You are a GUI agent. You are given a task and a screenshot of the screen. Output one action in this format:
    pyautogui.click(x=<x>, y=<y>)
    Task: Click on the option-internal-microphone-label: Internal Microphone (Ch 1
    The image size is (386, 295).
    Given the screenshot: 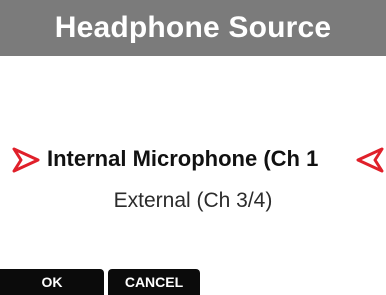 What is the action you would take?
    pyautogui.click(x=183, y=158)
    